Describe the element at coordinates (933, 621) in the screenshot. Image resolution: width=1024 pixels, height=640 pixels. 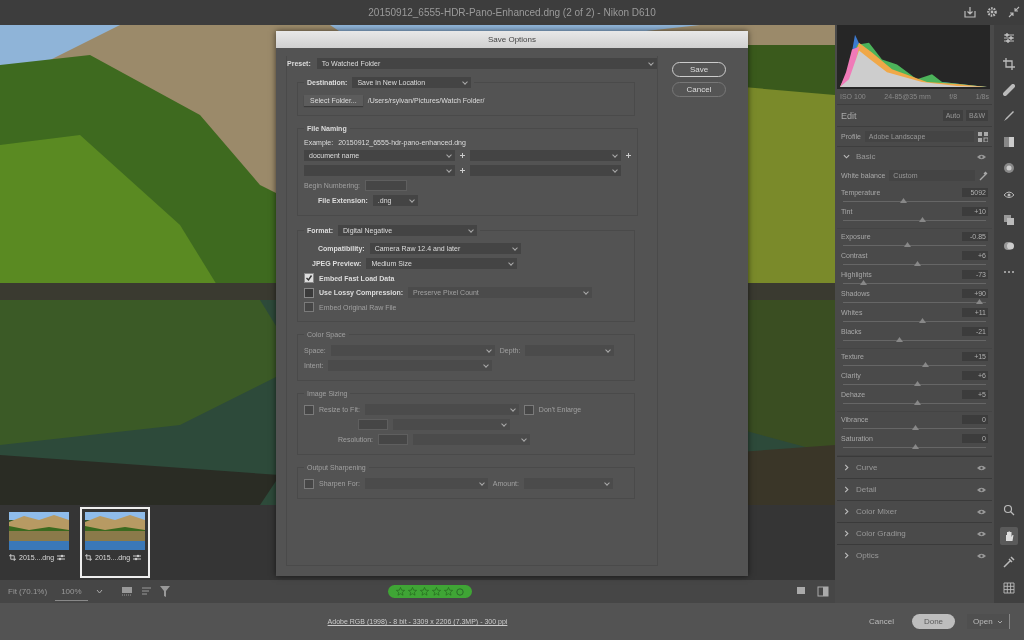
I see `done-button: Done` at that location.